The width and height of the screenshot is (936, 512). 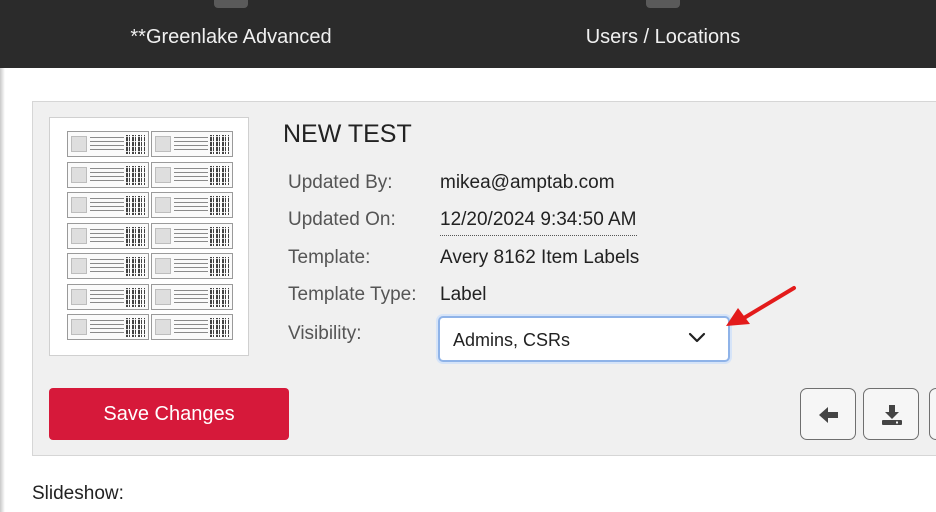 What do you see at coordinates (231, 37) in the screenshot?
I see `nav-item-label: **Greenlake Advanced` at bounding box center [231, 37].